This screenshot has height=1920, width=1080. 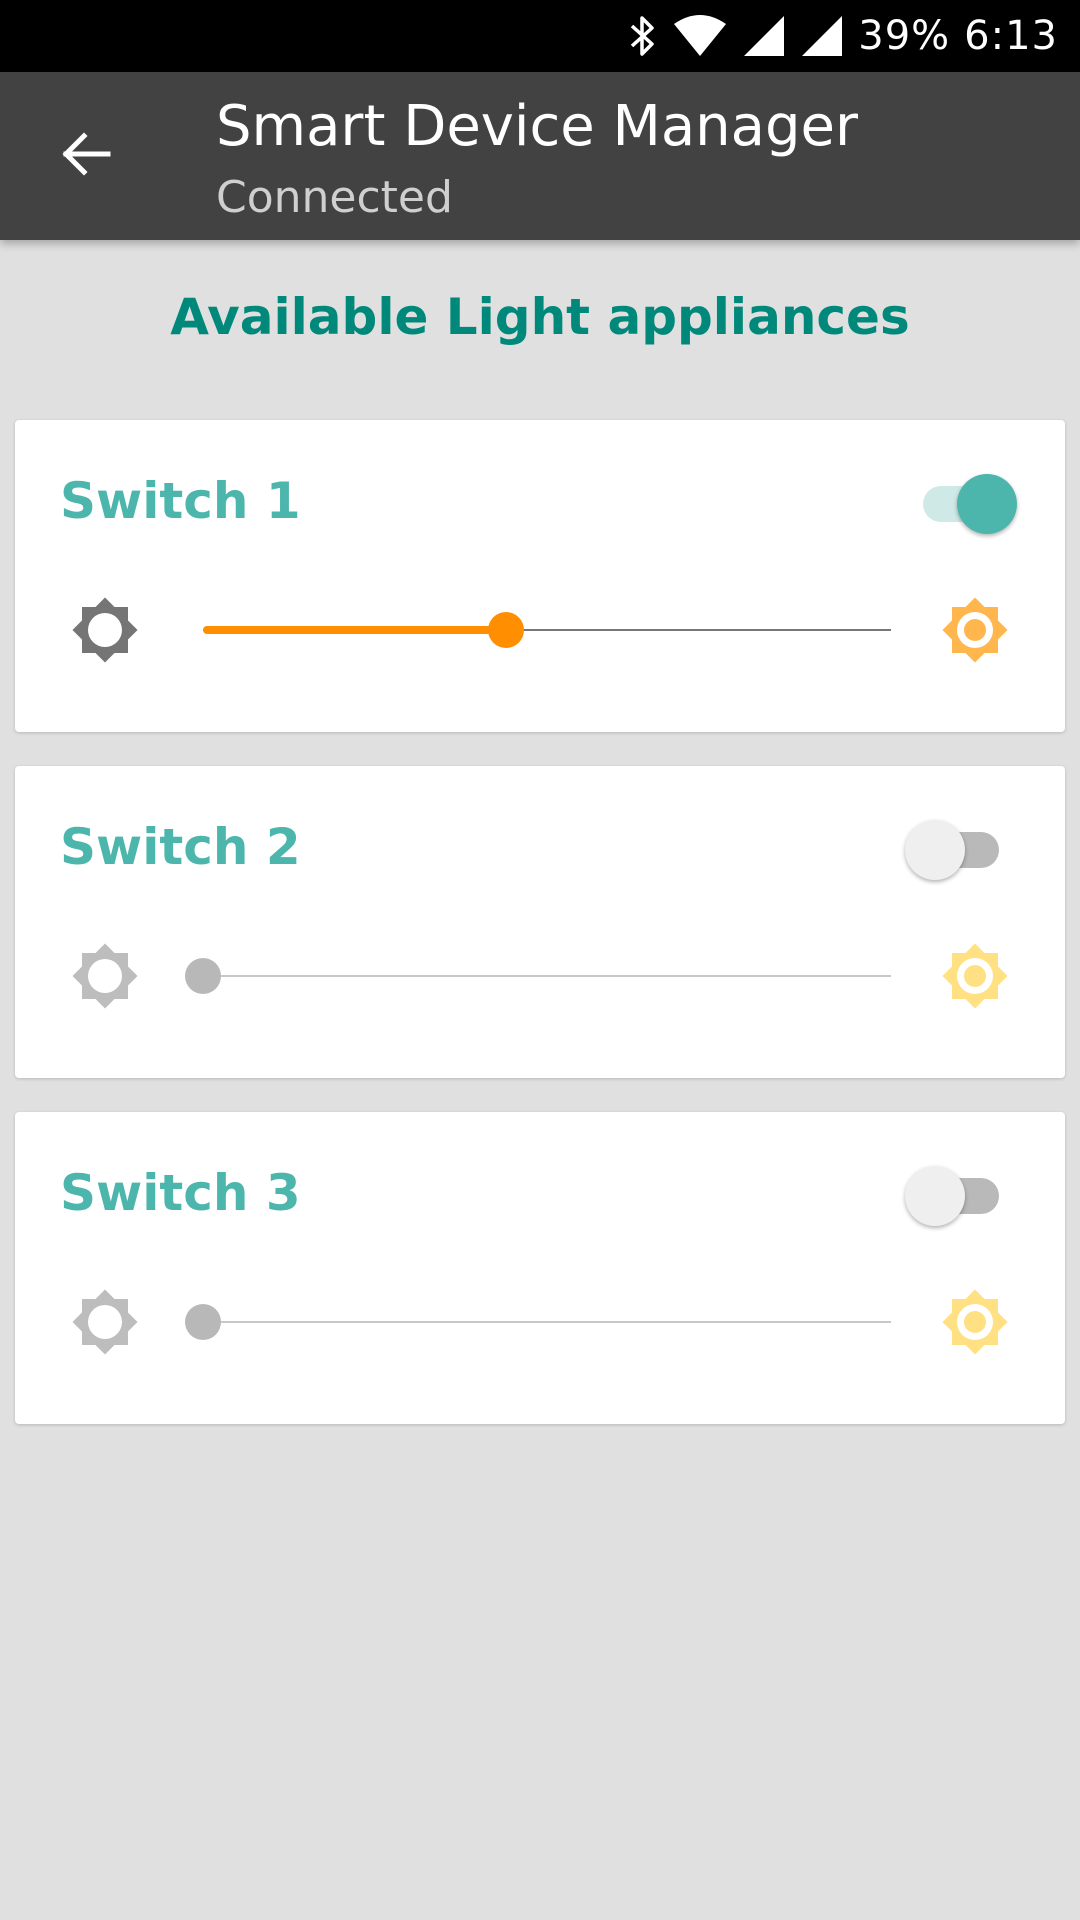 I want to click on arrow-back-icon, so click(x=86, y=156).